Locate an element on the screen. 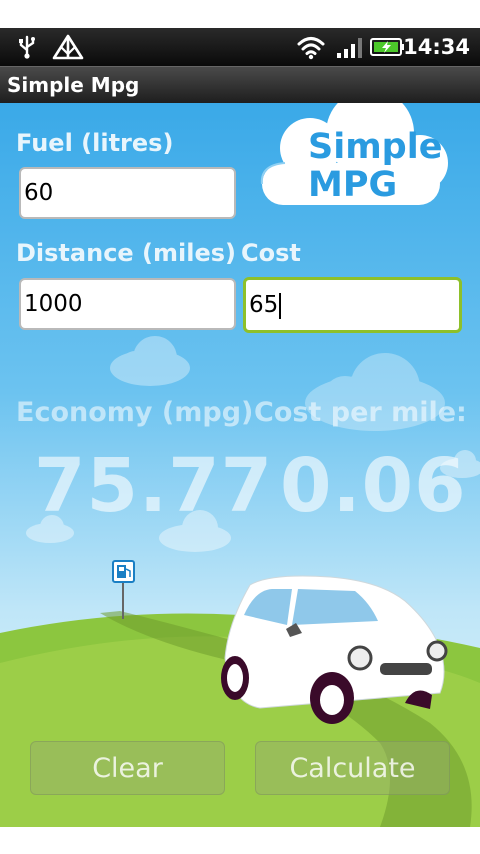 This screenshot has width=480, height=854. signal-warning-icon is located at coordinates (68, 47).